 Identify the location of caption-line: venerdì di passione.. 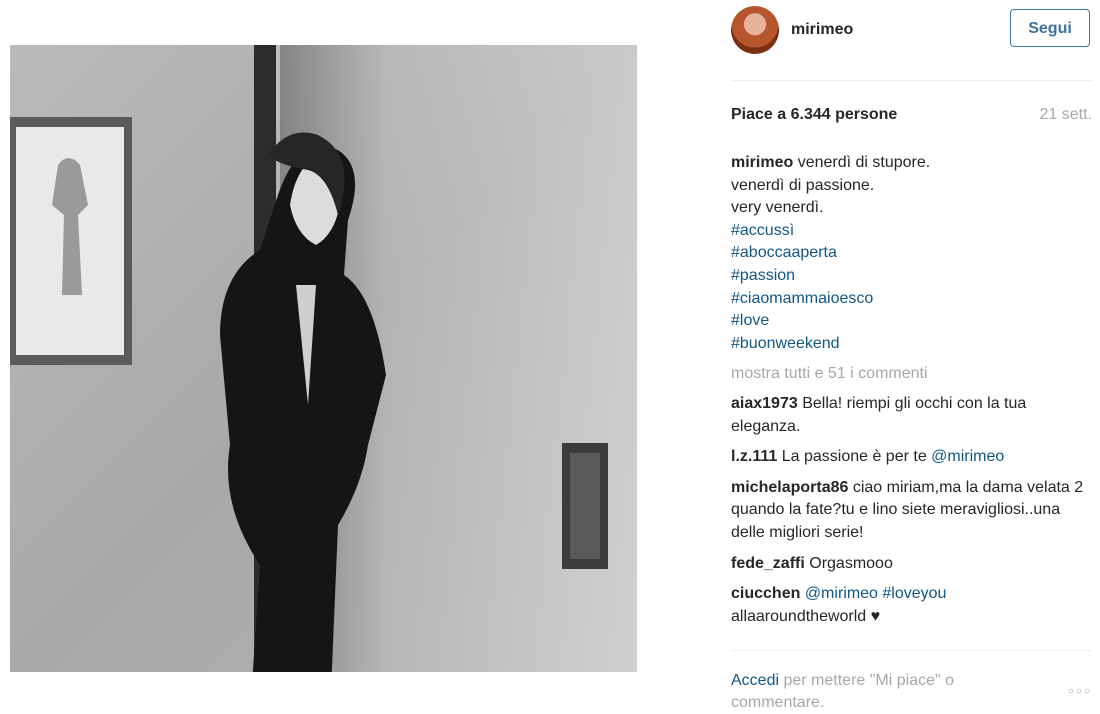
(803, 185).